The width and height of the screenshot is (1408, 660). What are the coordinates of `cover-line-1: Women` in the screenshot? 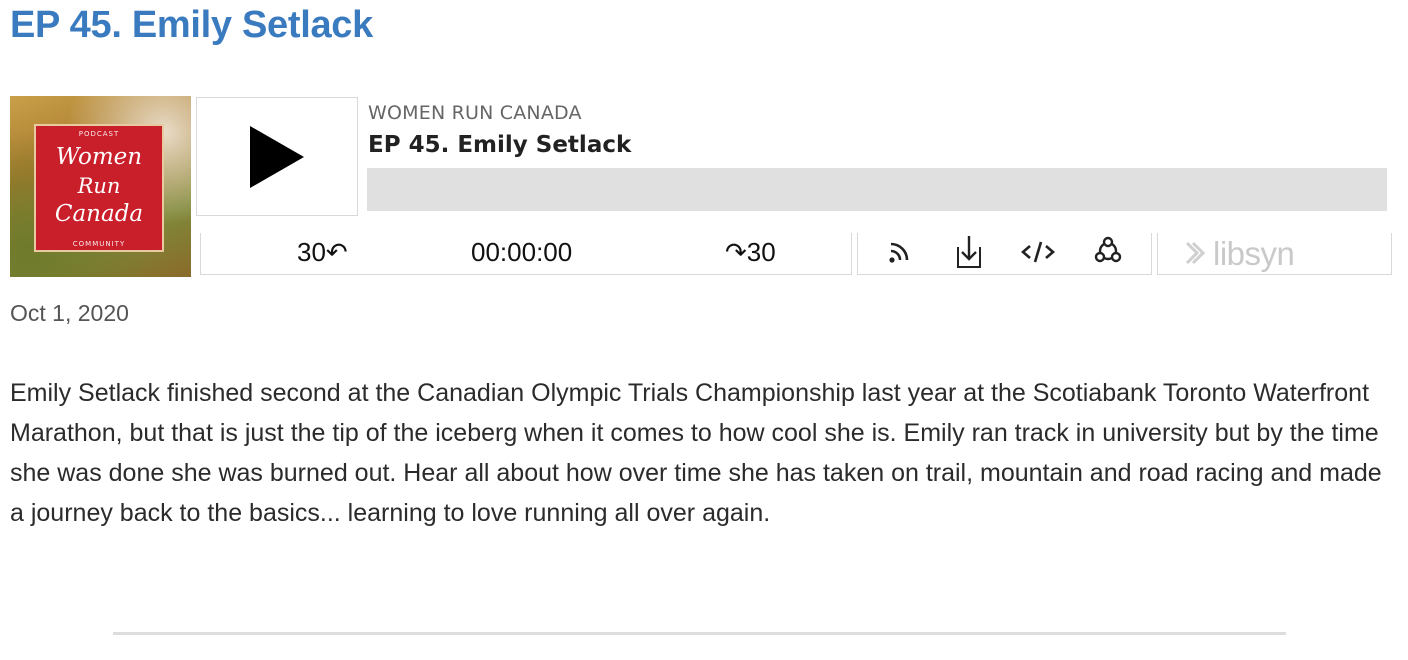 It's located at (99, 157).